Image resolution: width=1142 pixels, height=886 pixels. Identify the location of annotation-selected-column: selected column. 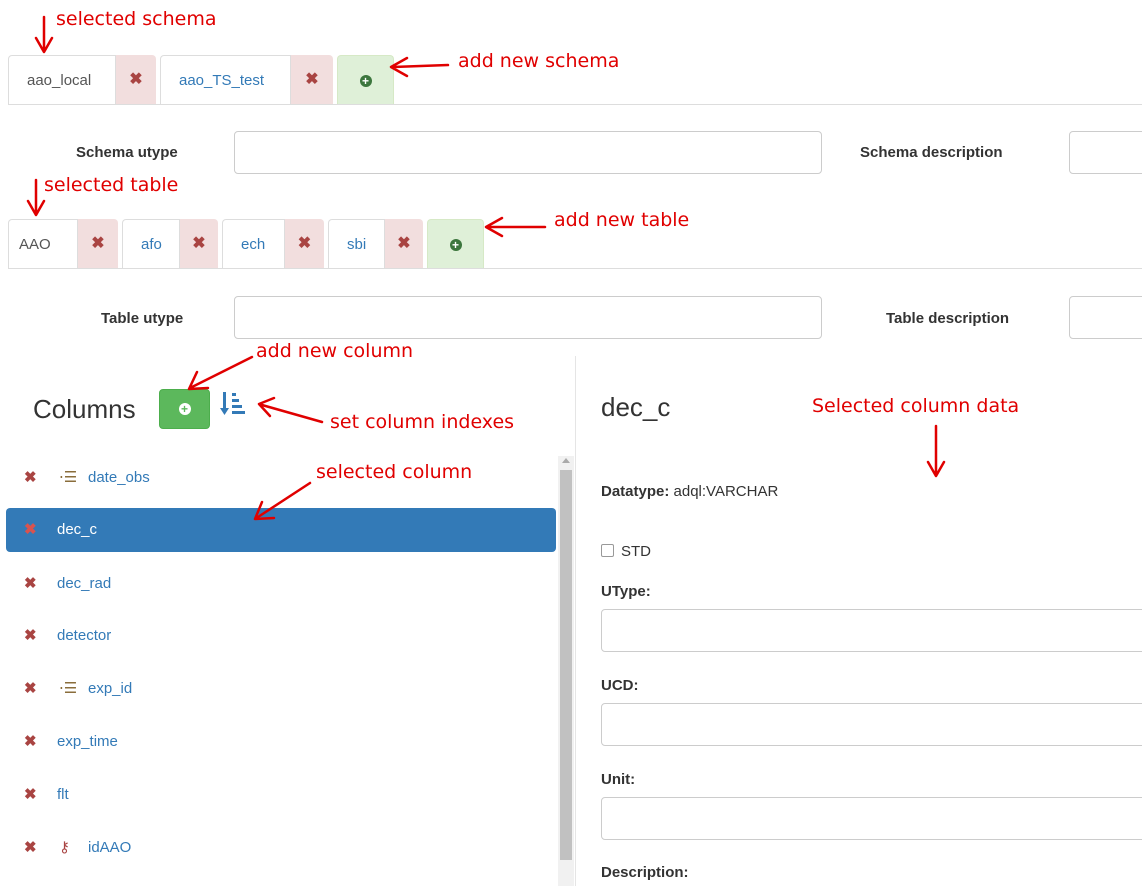
(394, 472).